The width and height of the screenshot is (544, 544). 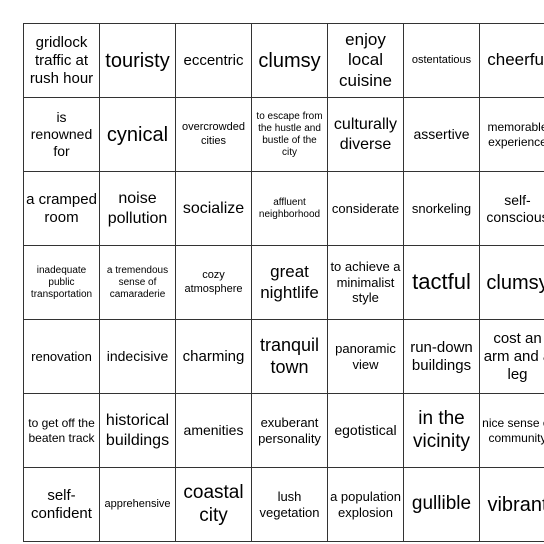 What do you see at coordinates (213, 504) in the screenshot?
I see `bingo-cell: coastal city` at bounding box center [213, 504].